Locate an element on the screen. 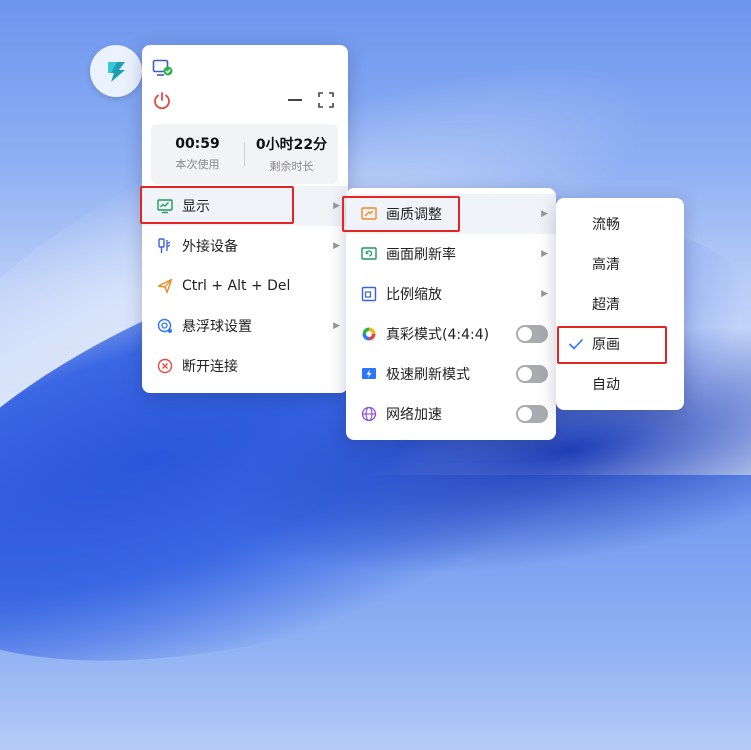 The height and width of the screenshot is (750, 751). power-button is located at coordinates (162, 103).